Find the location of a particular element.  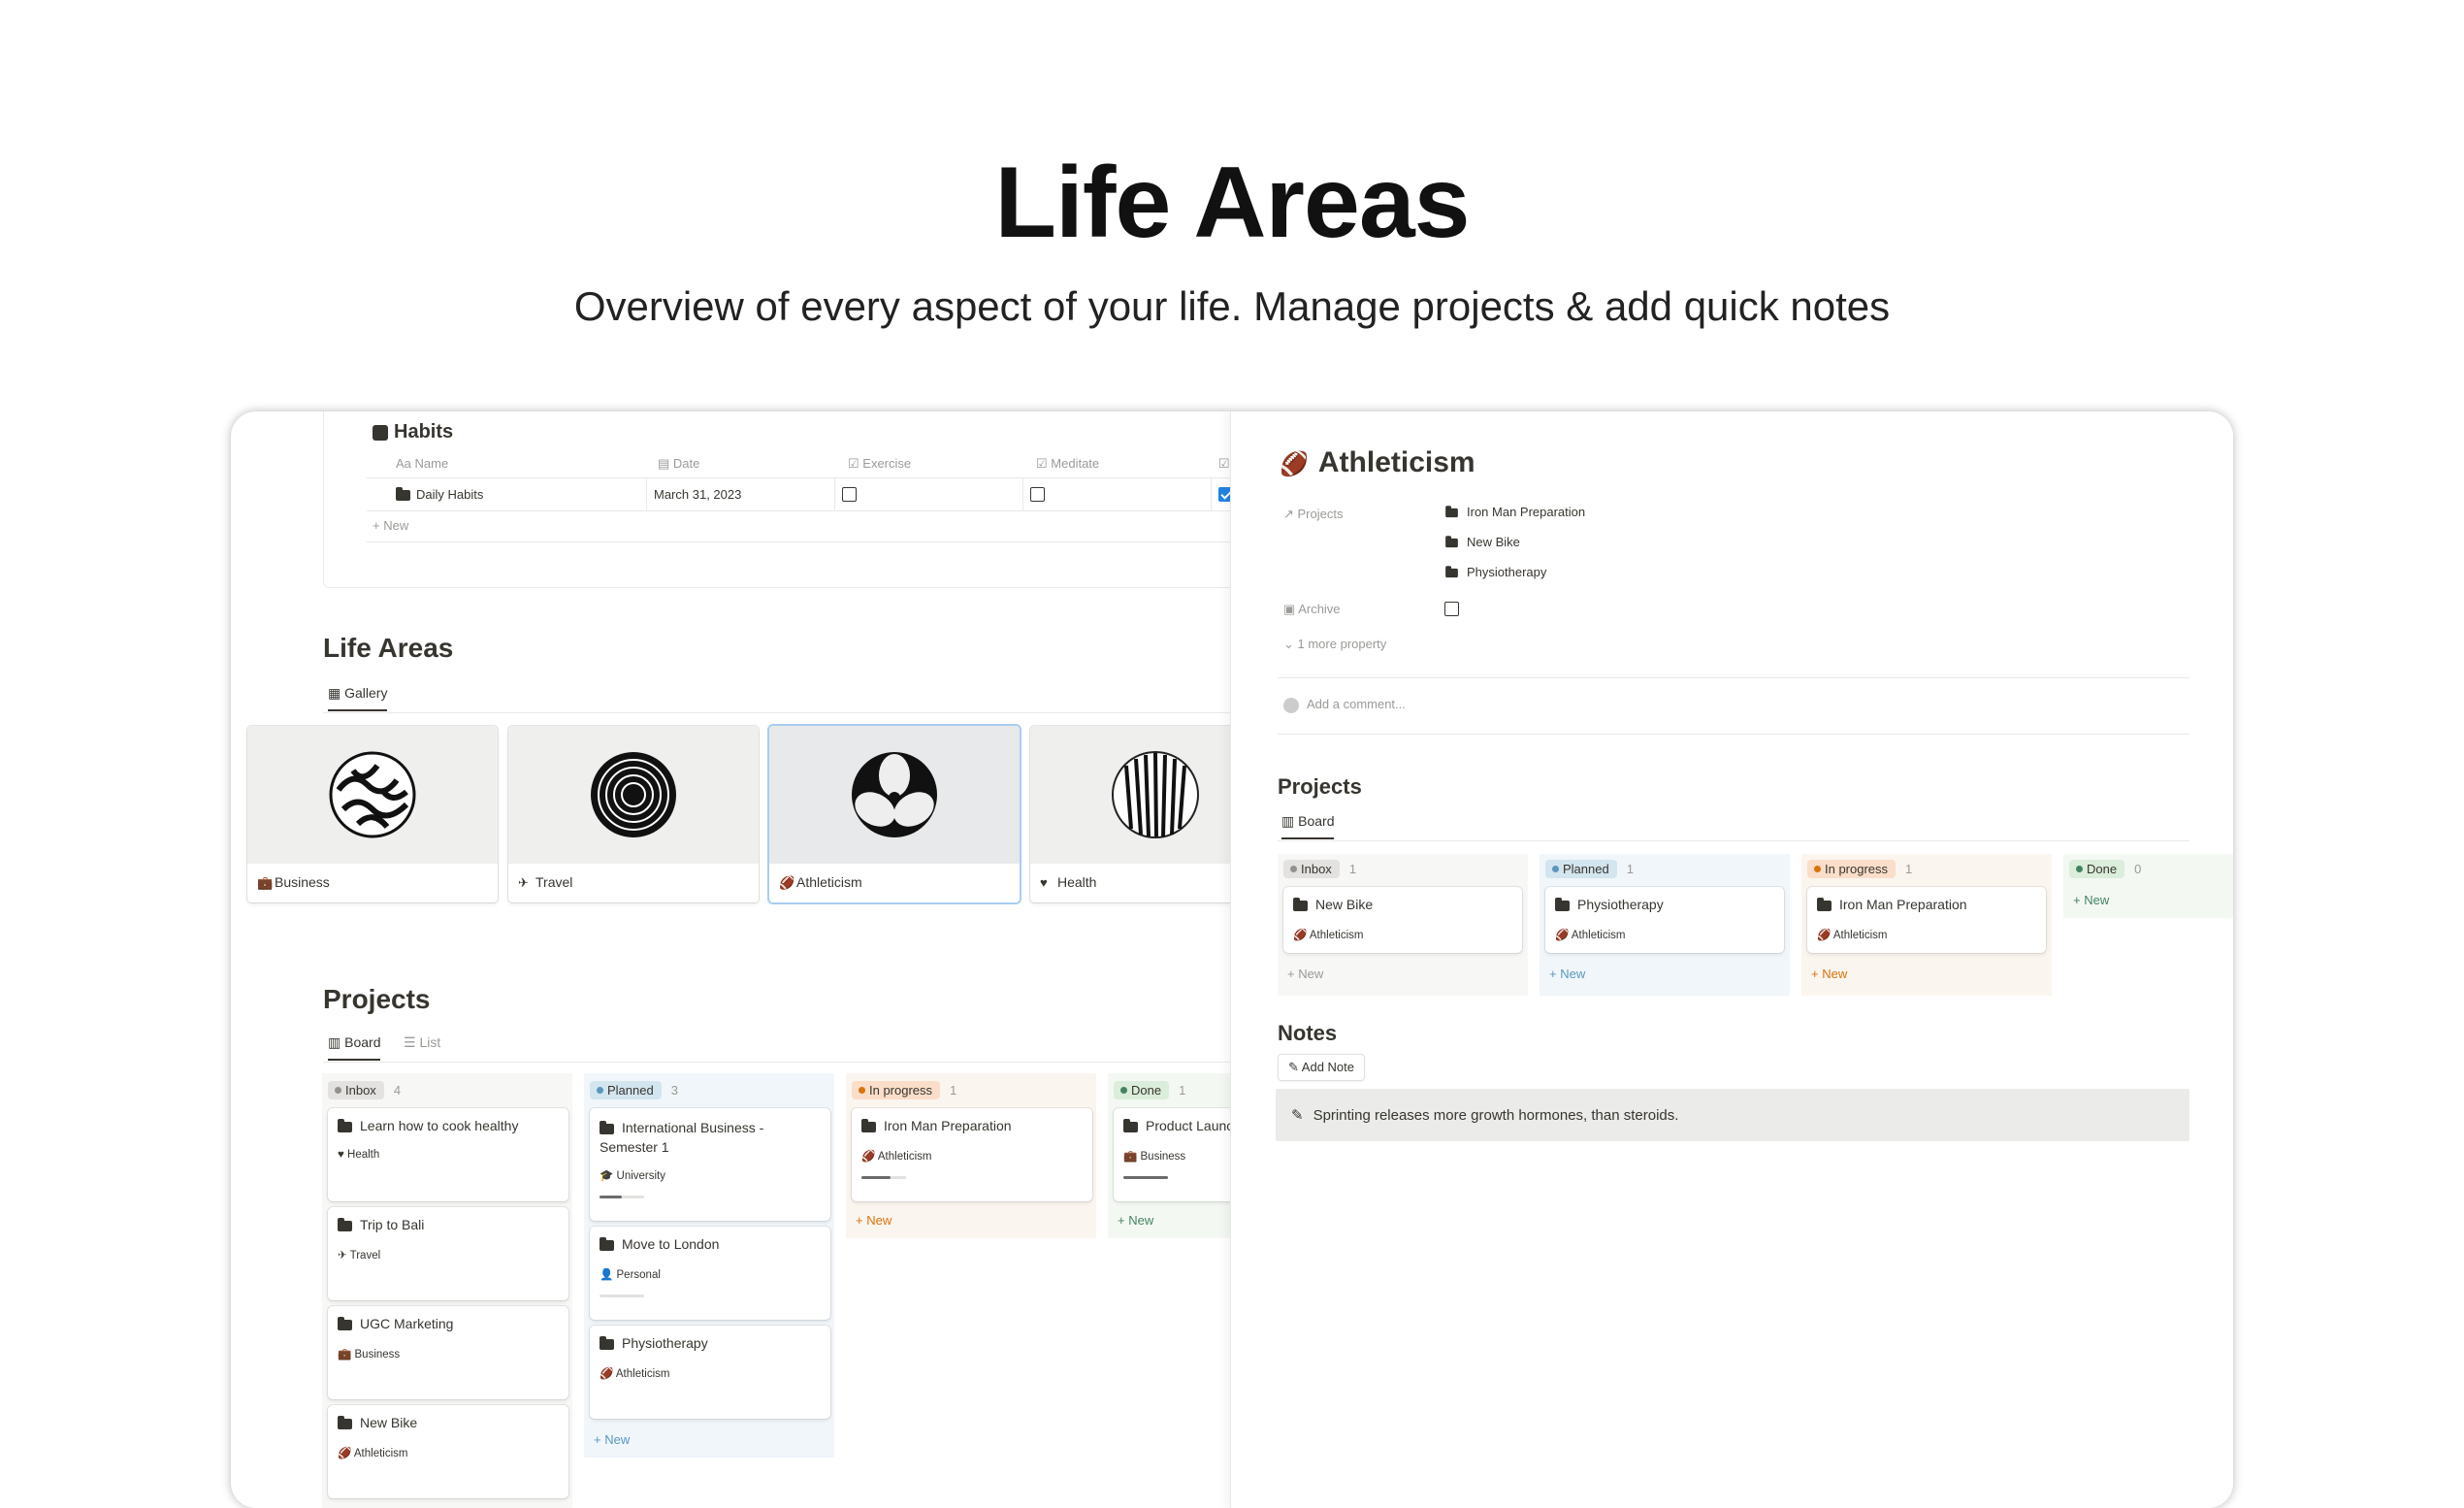

gallery-card-business: 💼 Business is located at coordinates (372, 814).